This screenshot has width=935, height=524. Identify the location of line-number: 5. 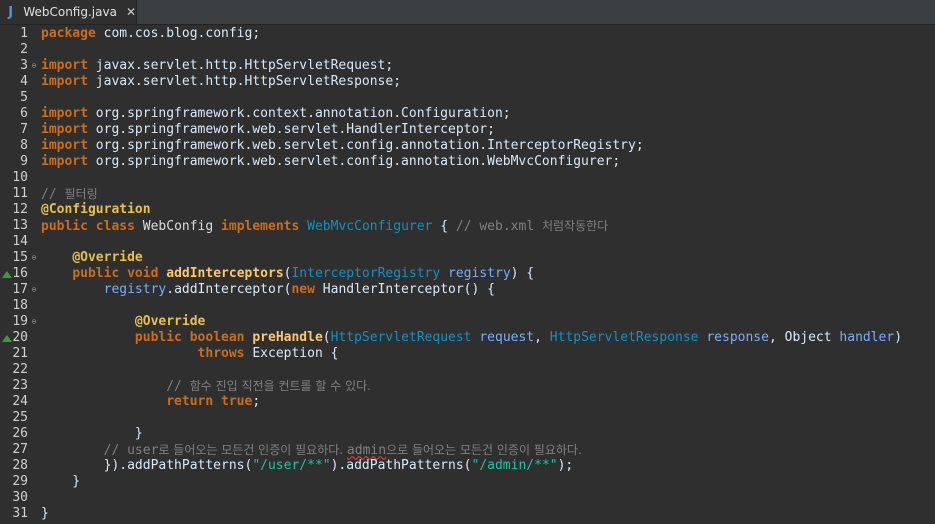
(24, 97).